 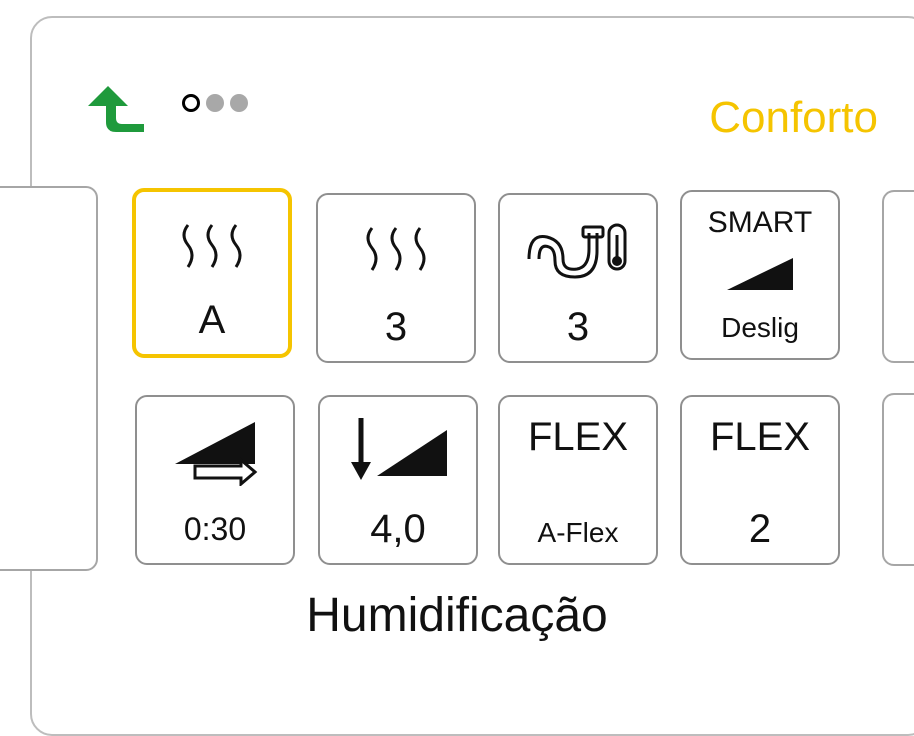 What do you see at coordinates (578, 249) in the screenshot?
I see `heated-tube-icon` at bounding box center [578, 249].